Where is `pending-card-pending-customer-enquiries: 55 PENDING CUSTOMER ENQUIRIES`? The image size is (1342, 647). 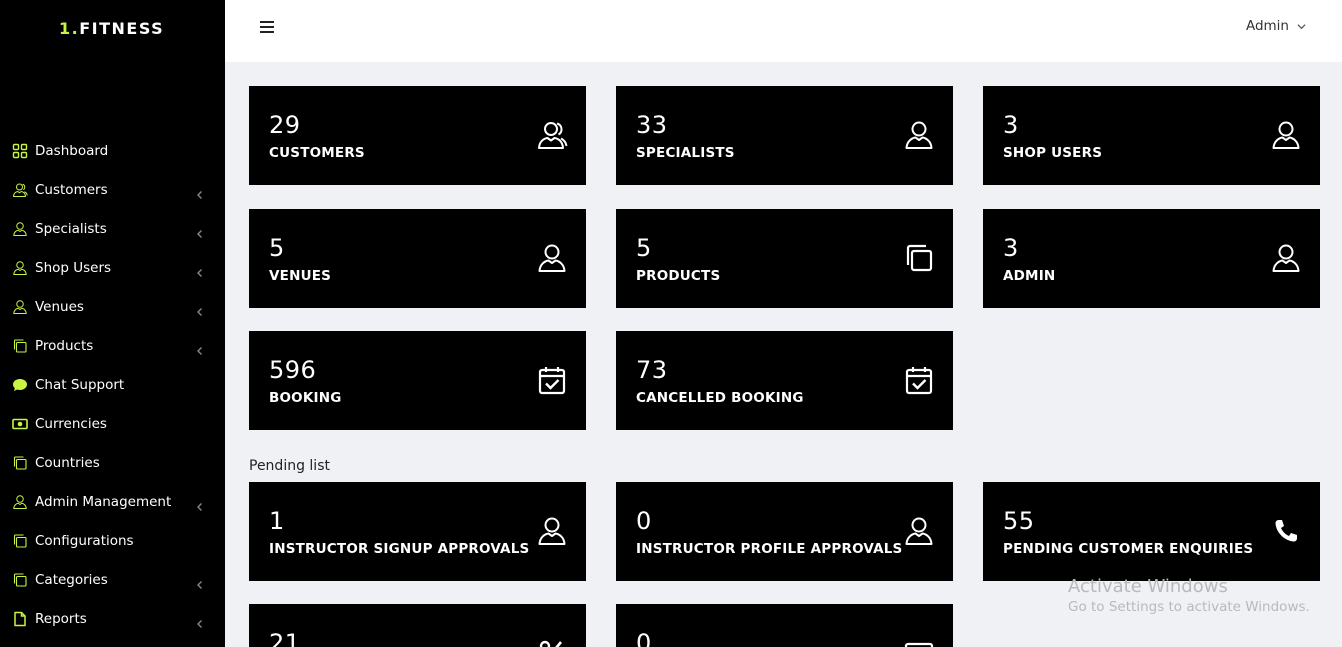 pending-card-pending-customer-enquiries: 55 PENDING CUSTOMER ENQUIRIES is located at coordinates (1151, 531).